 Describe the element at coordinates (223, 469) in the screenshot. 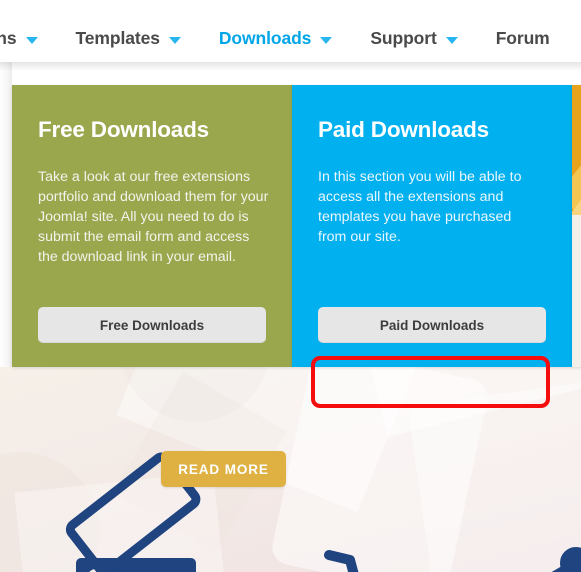

I see `read-more-button: READ MORE` at that location.